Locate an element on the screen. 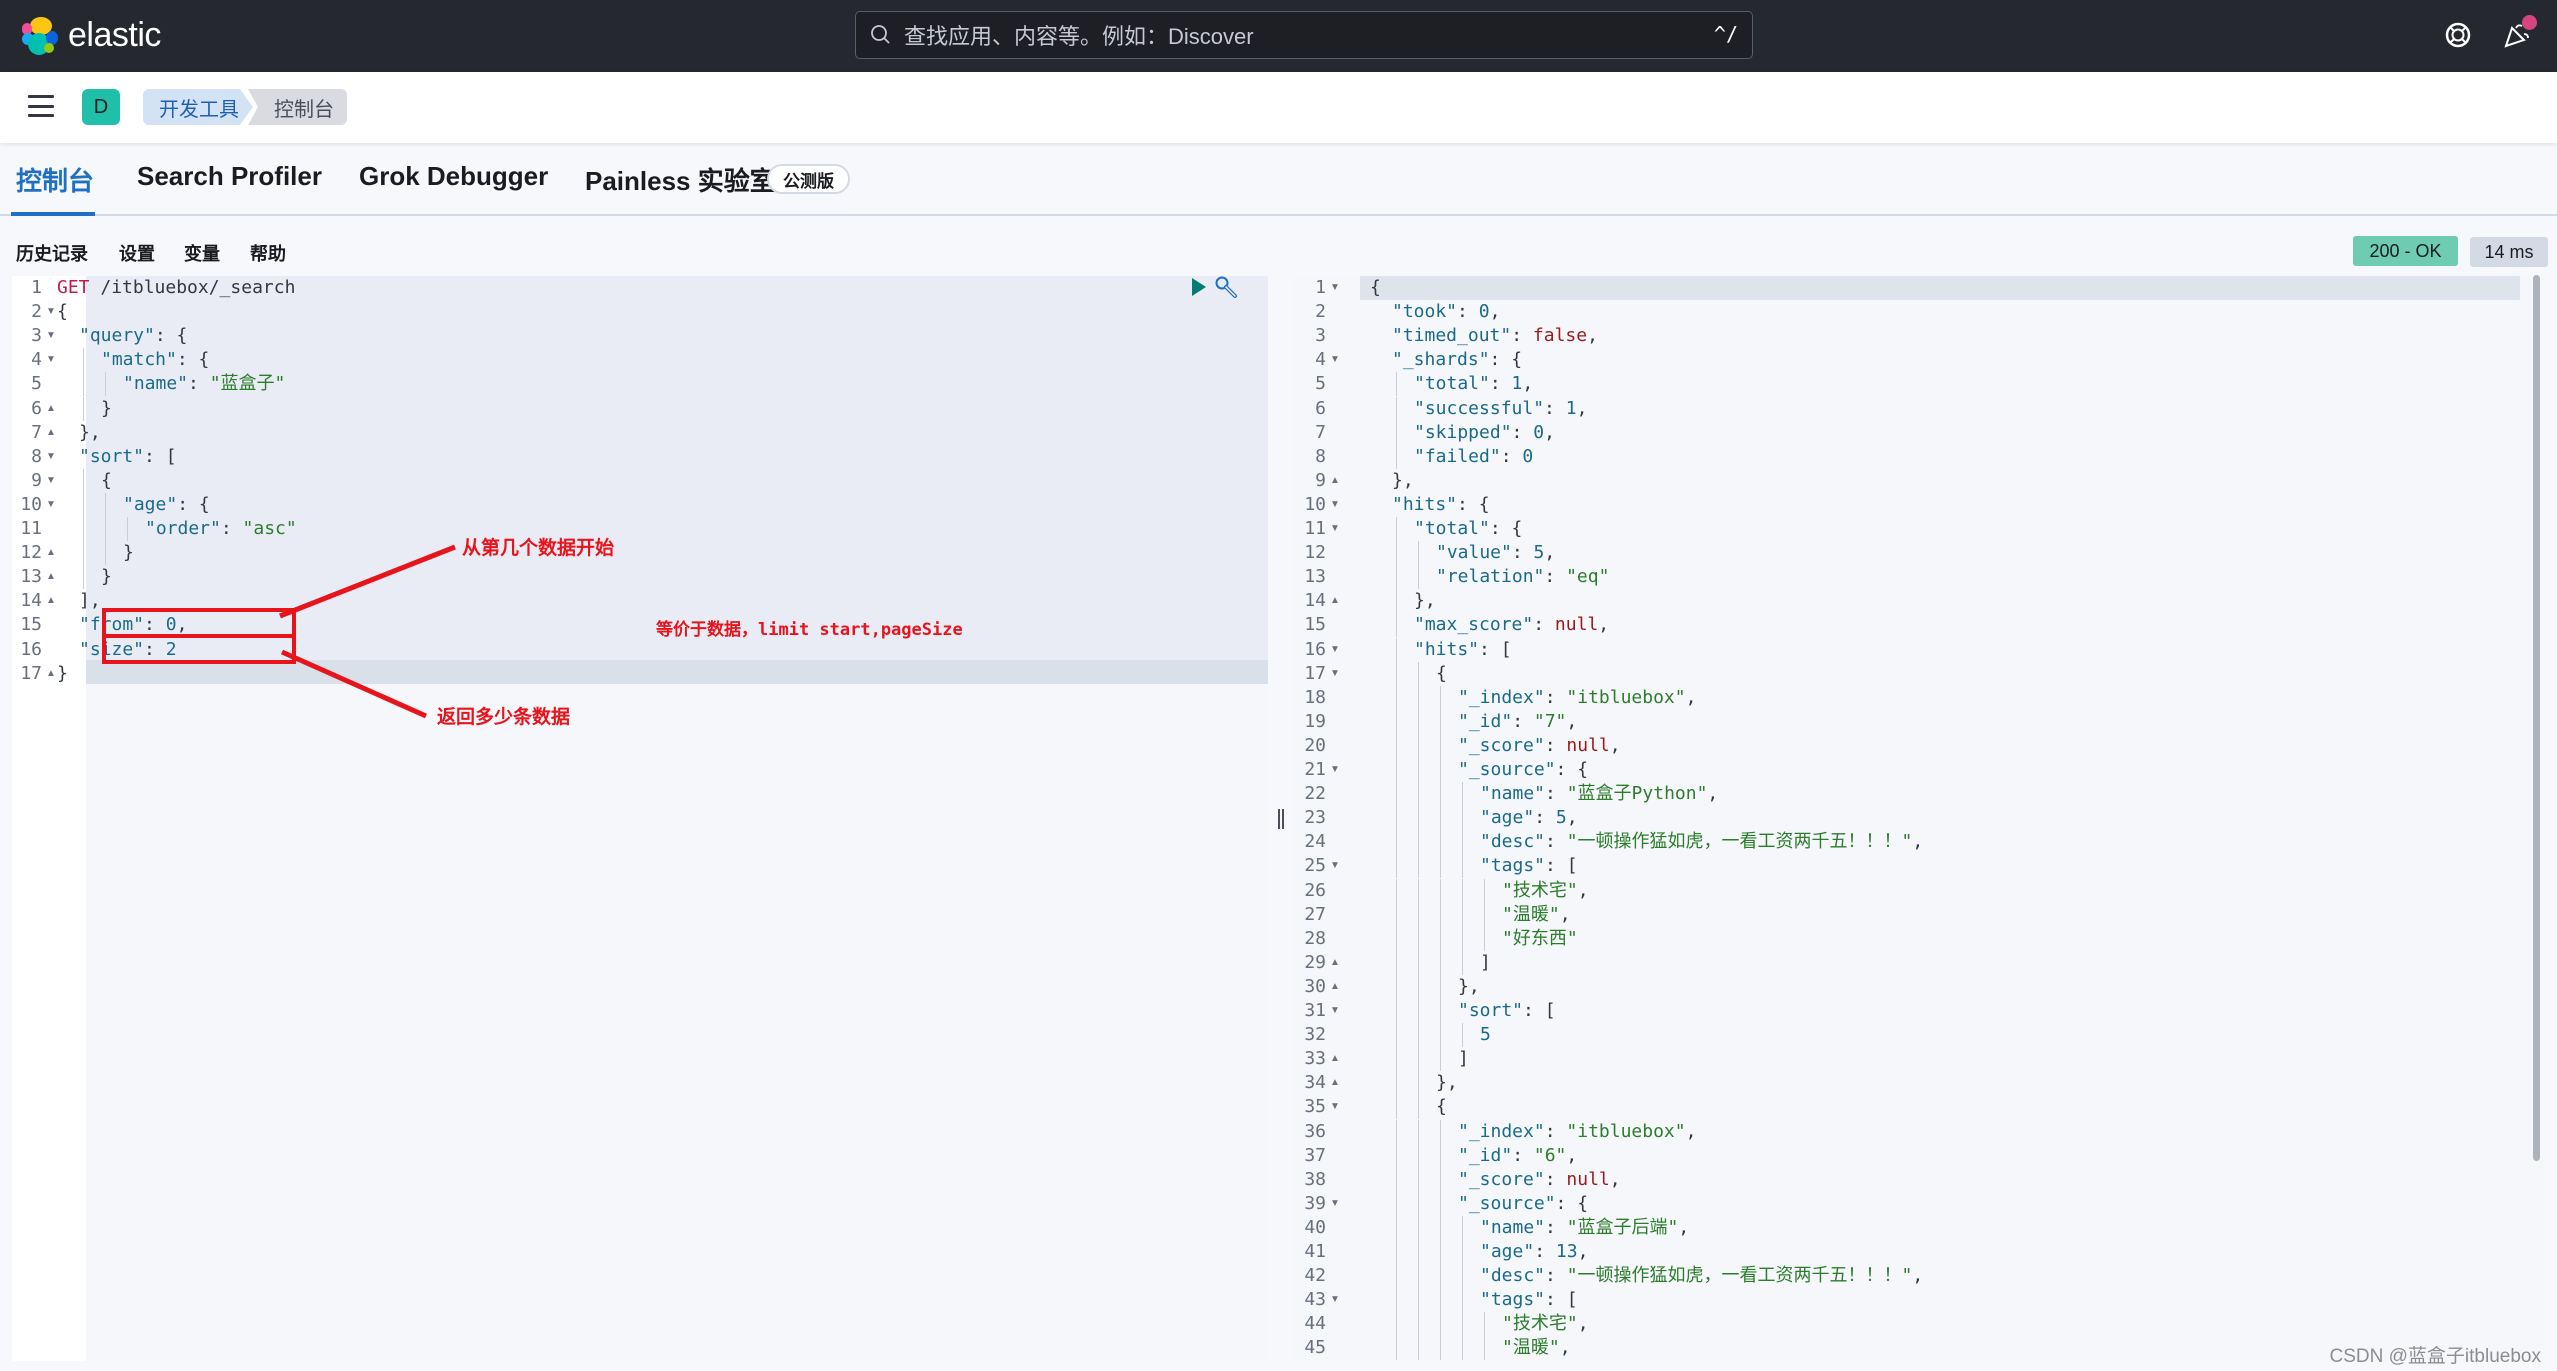 The height and width of the screenshot is (1371, 2557). tab-console: 控制台 is located at coordinates (55, 179).